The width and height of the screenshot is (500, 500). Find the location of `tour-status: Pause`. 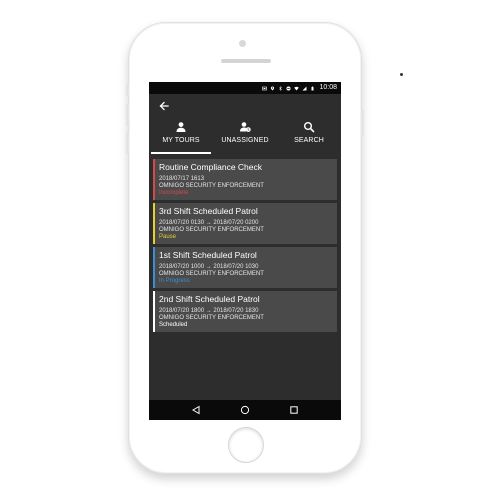

tour-status: Pause is located at coordinates (168, 237).